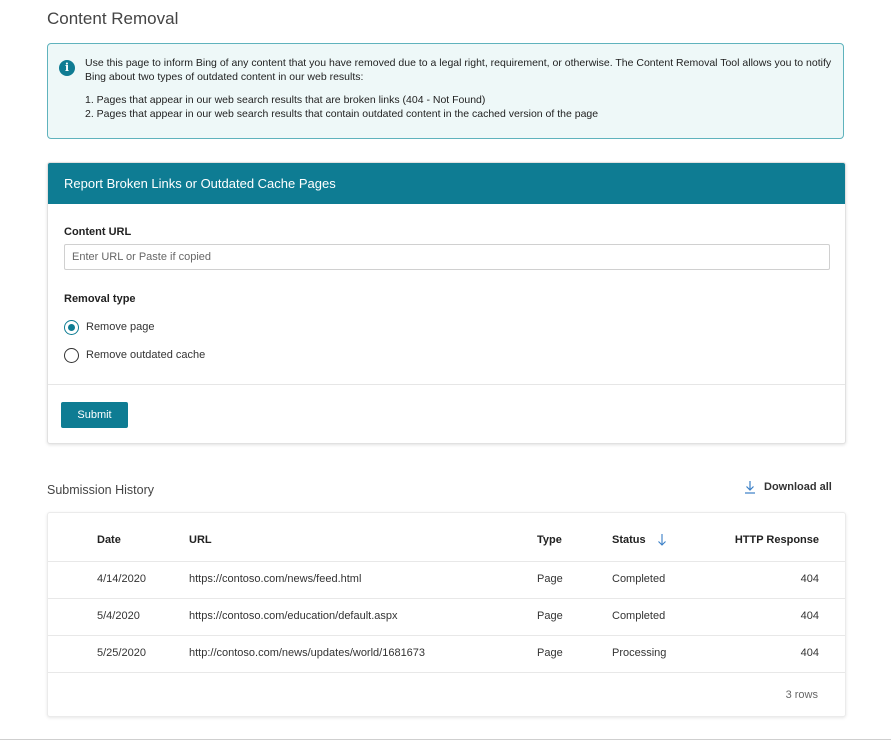 The height and width of the screenshot is (743, 891). Describe the element at coordinates (118, 616) in the screenshot. I see `cell-date: 5/4/2020` at that location.